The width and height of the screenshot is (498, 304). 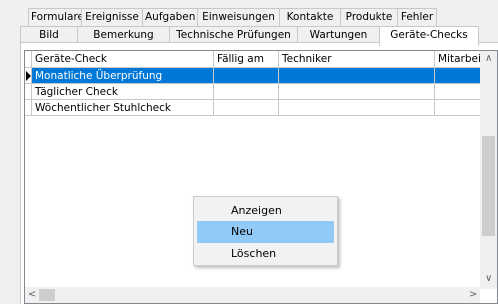 I want to click on table-row: Wöchentlicher Stuhlcheck, so click(x=261, y=107).